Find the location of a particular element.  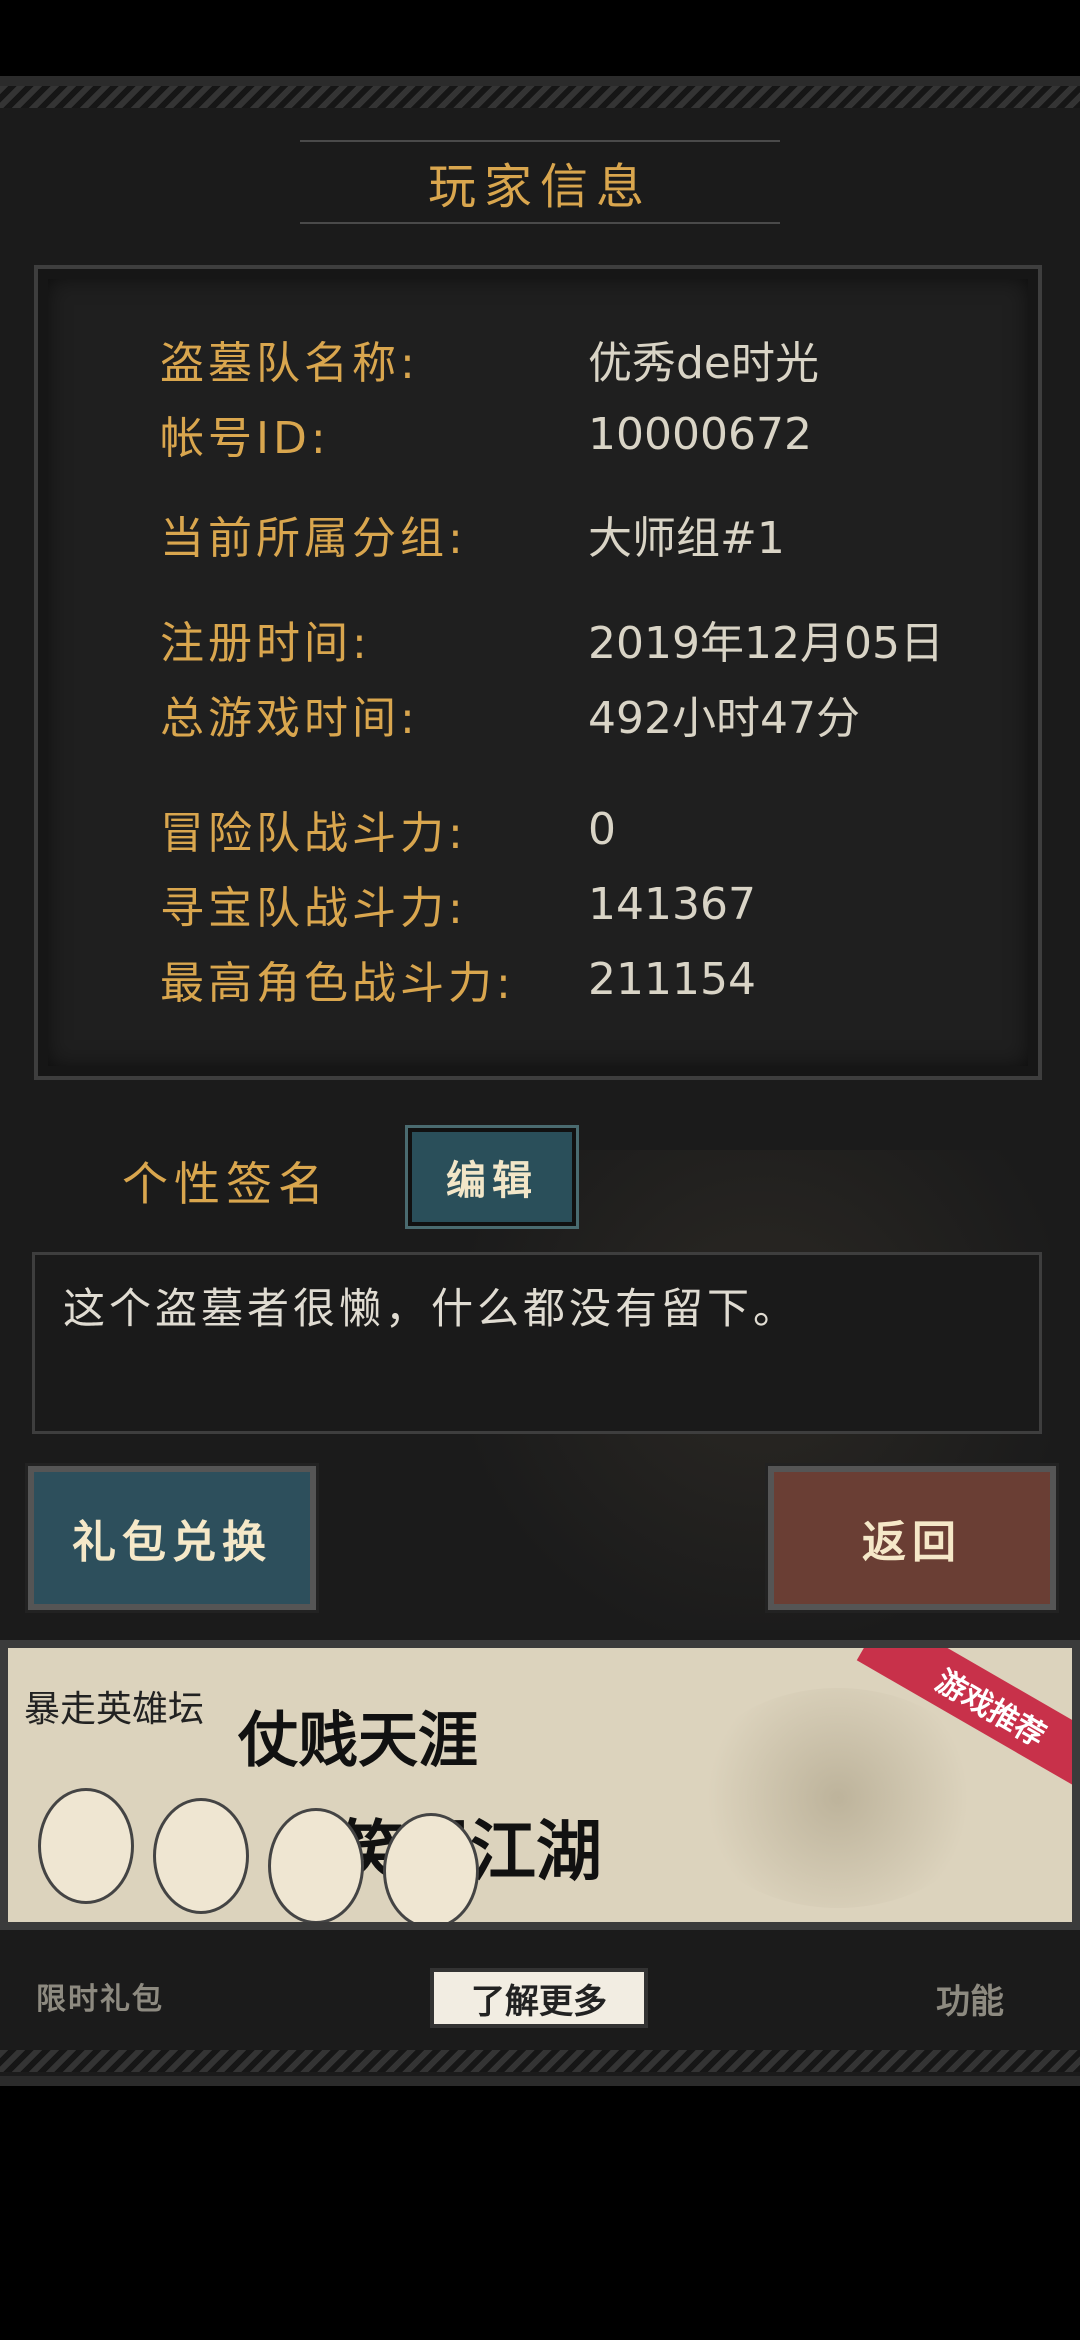

info-value: 10000672 is located at coordinates (700, 434).